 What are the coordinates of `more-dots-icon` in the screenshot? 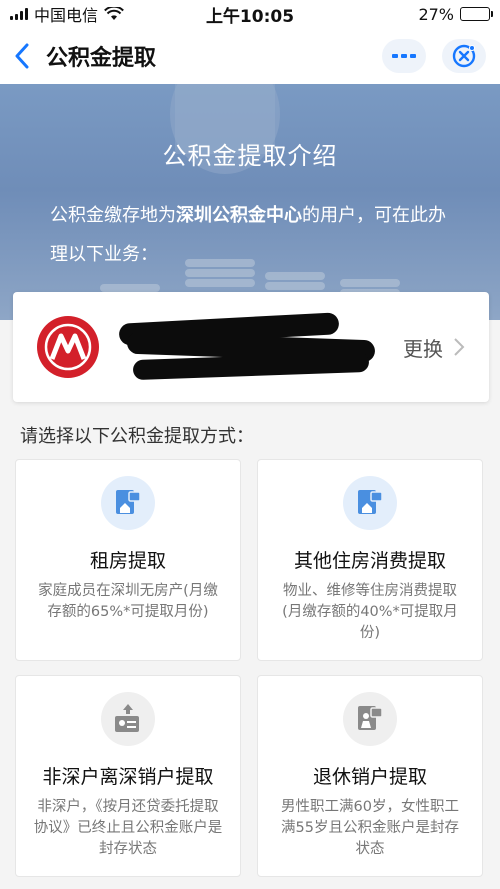 It's located at (404, 56).